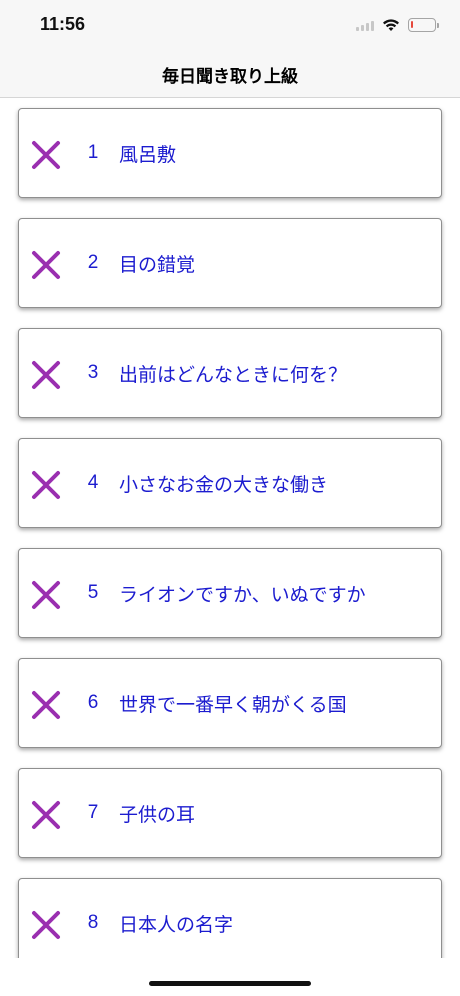 The width and height of the screenshot is (460, 996). I want to click on lesson-title: ライオンですか、いぬですか, so click(242, 594).